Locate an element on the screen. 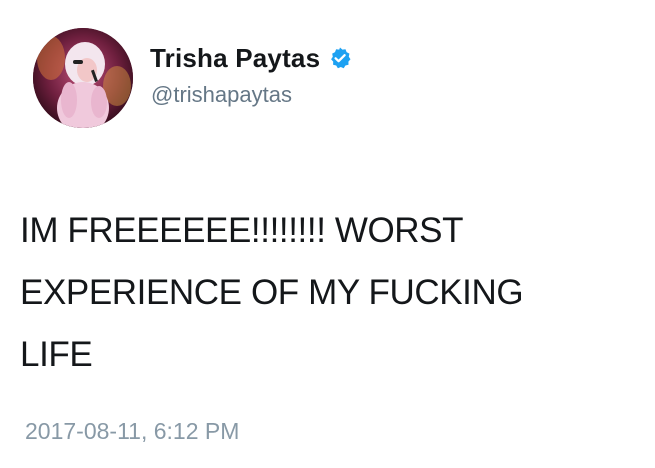 The image size is (655, 468). verified-icon is located at coordinates (340, 58).